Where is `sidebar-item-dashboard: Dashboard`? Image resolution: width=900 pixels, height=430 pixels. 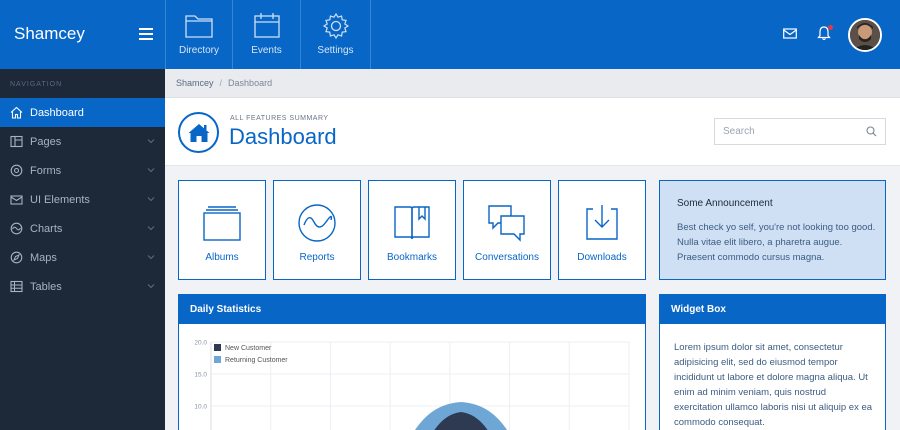 sidebar-item-dashboard: Dashboard is located at coordinates (82, 112).